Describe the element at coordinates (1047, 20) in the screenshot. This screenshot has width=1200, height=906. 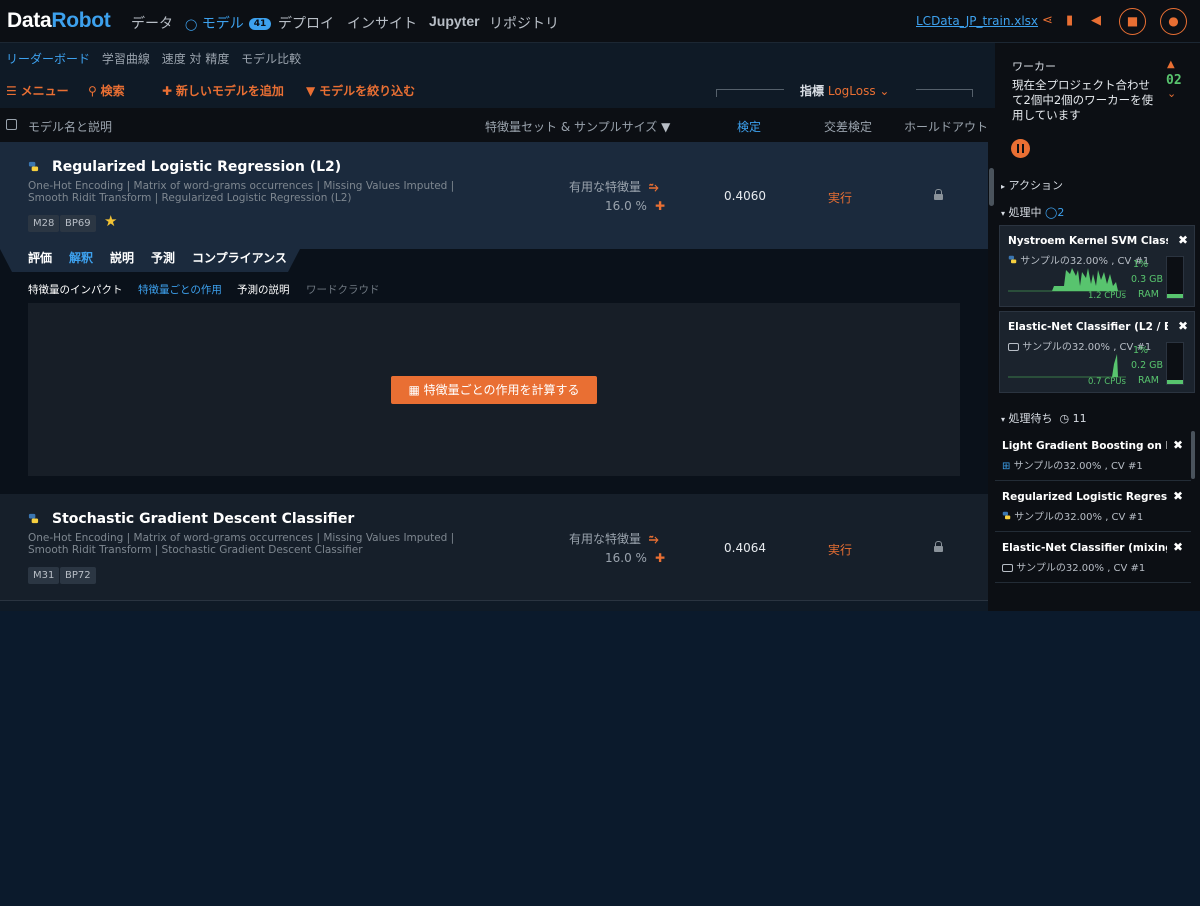
I see `share-icon: ⋖` at that location.